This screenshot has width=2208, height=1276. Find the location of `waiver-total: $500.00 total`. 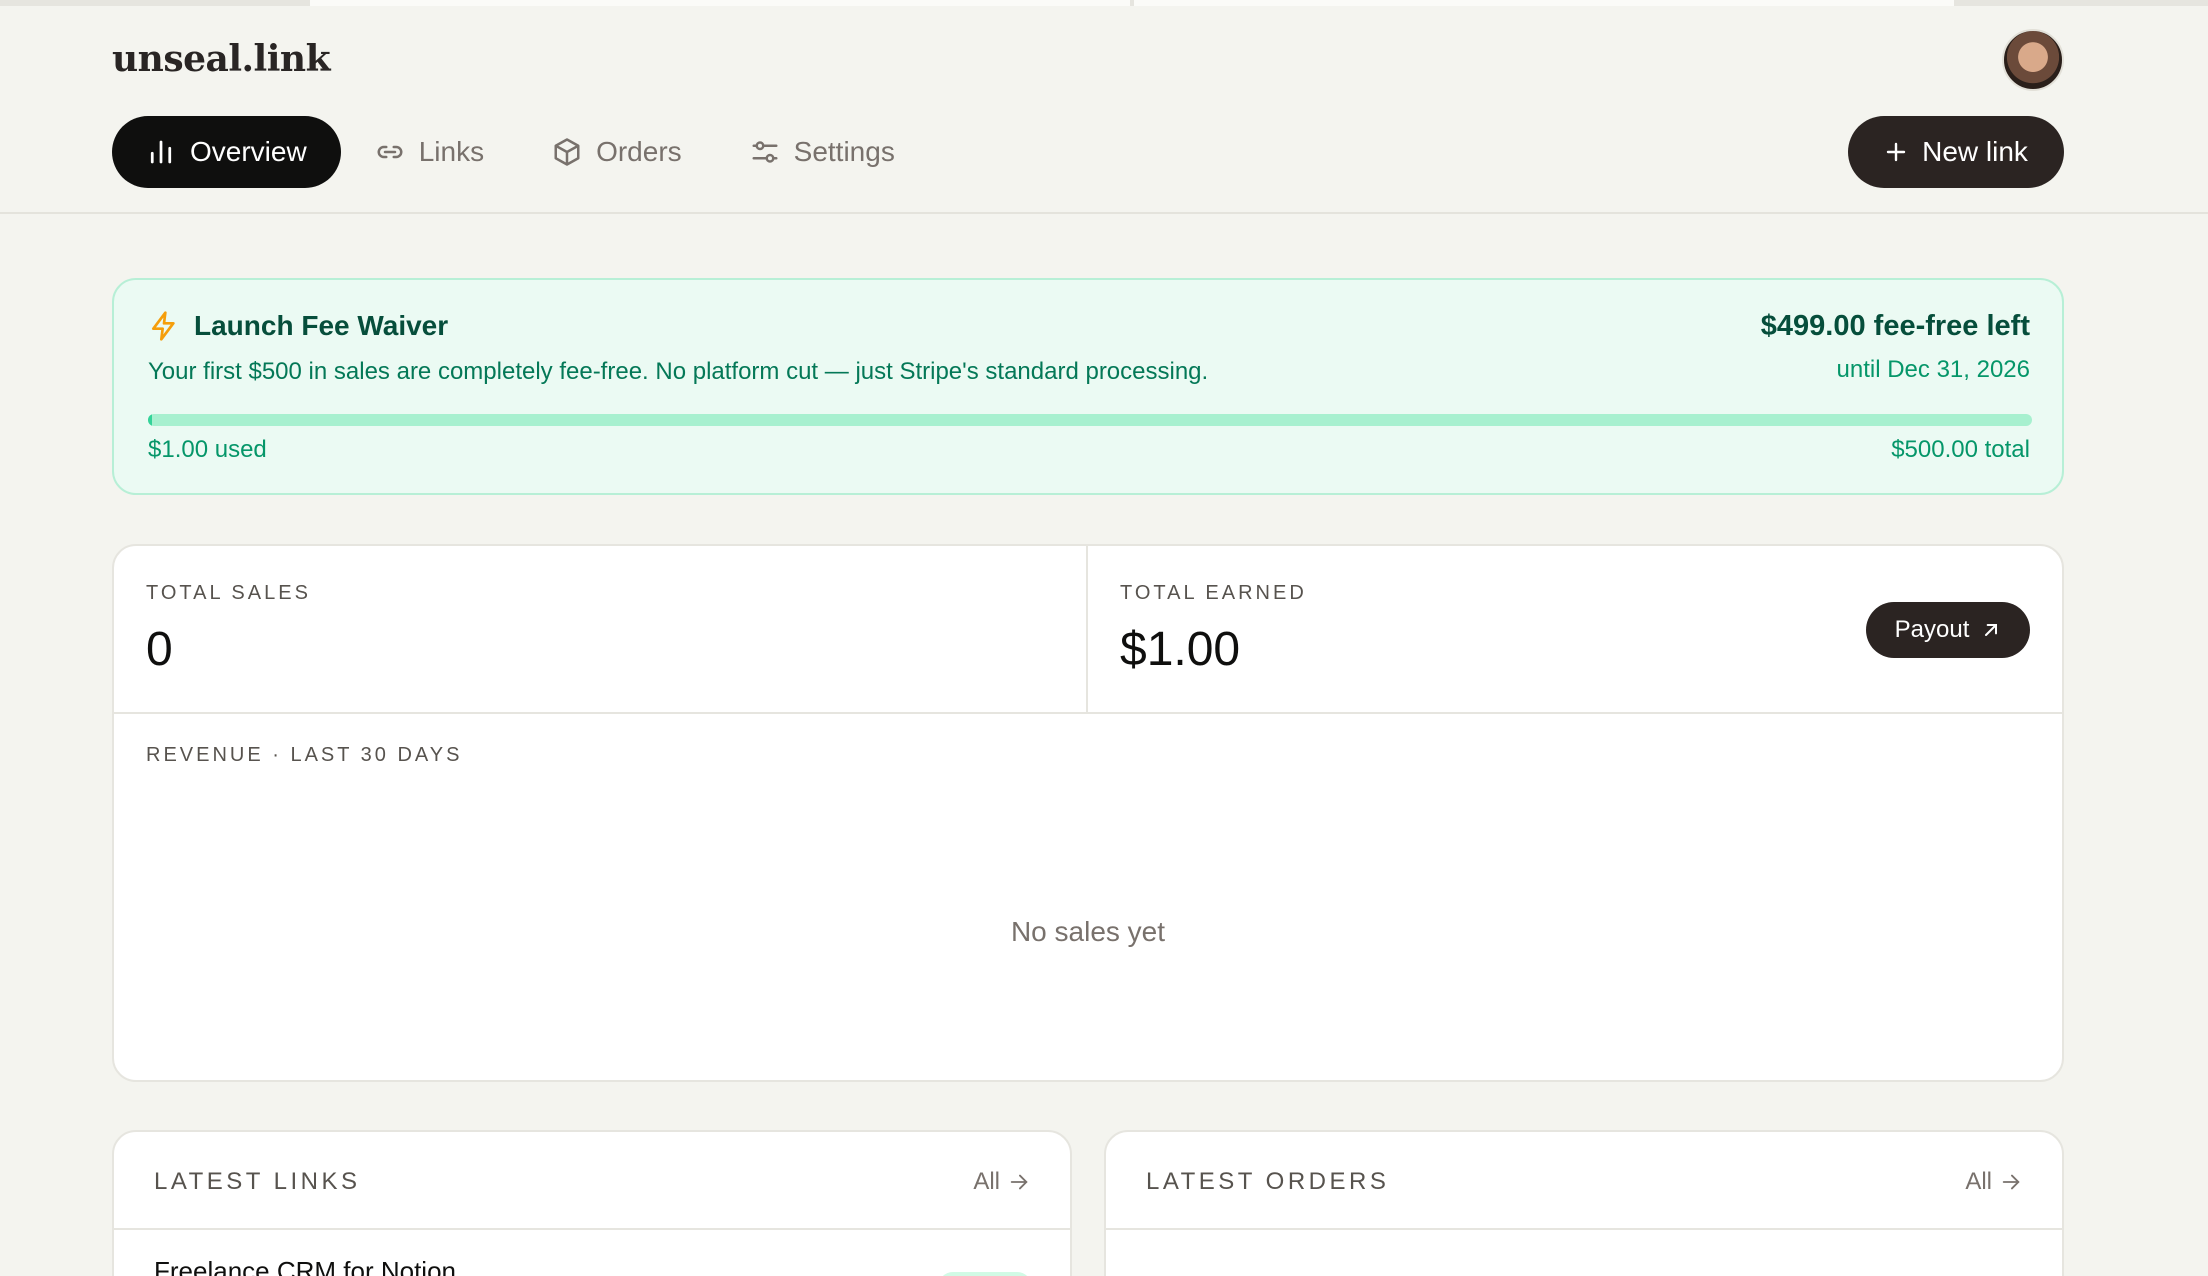

waiver-total: $500.00 total is located at coordinates (1960, 449).